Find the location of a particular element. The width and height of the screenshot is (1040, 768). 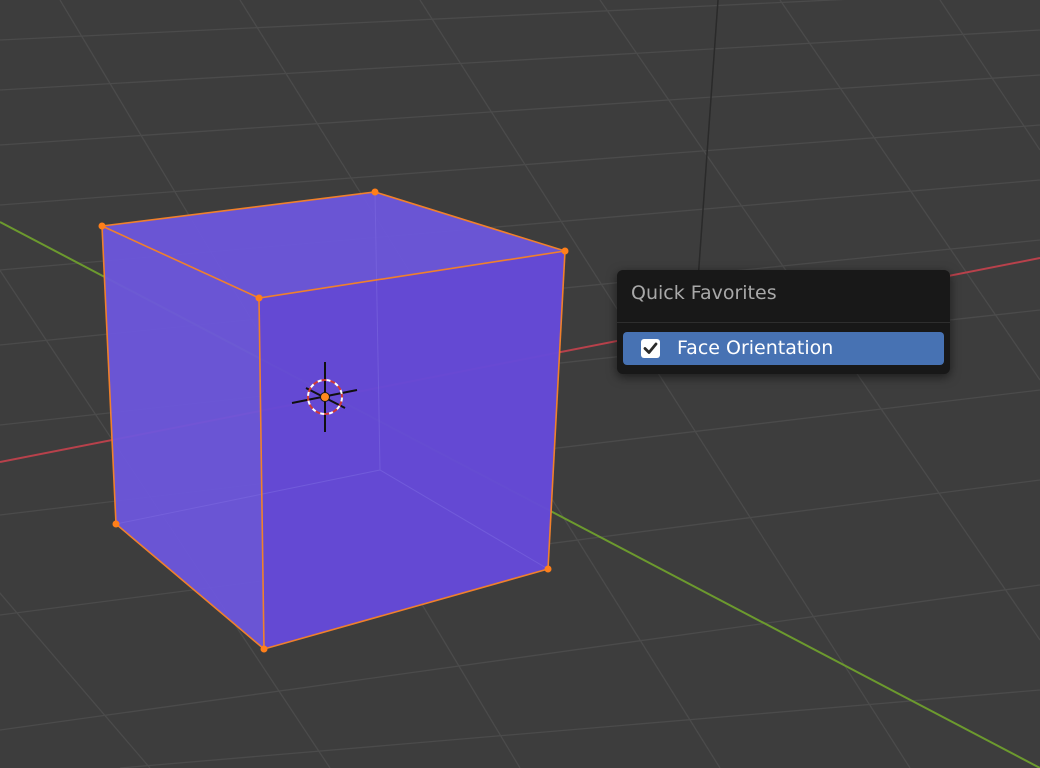

menu-separator is located at coordinates (783, 322).